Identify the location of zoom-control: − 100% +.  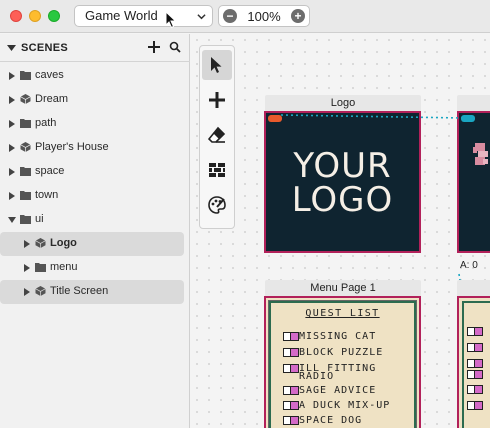
(264, 16).